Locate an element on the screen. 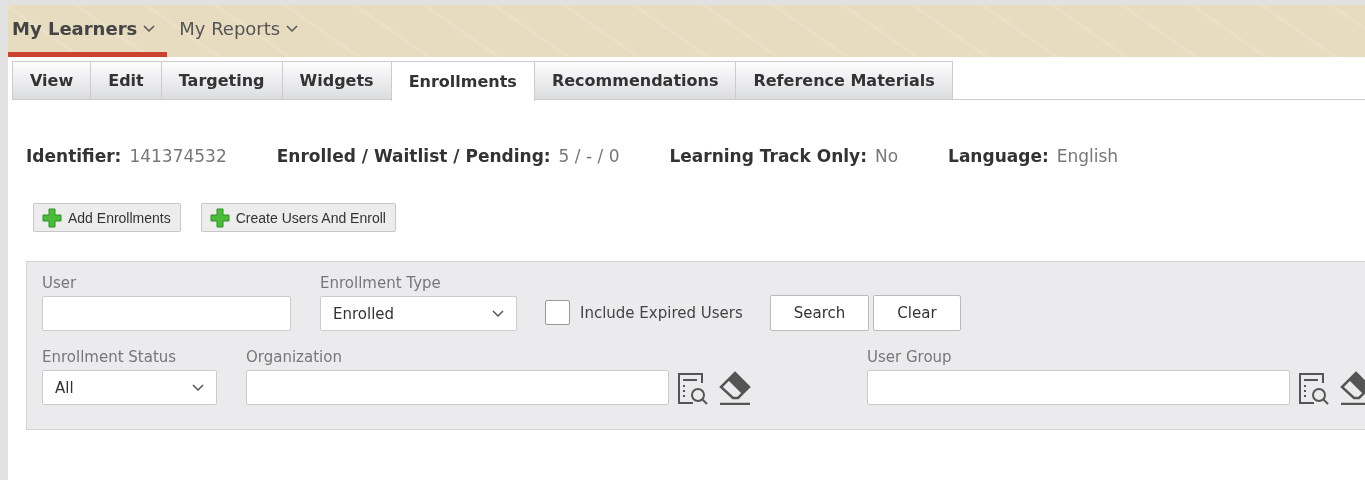  detail-label: Language: is located at coordinates (998, 156).